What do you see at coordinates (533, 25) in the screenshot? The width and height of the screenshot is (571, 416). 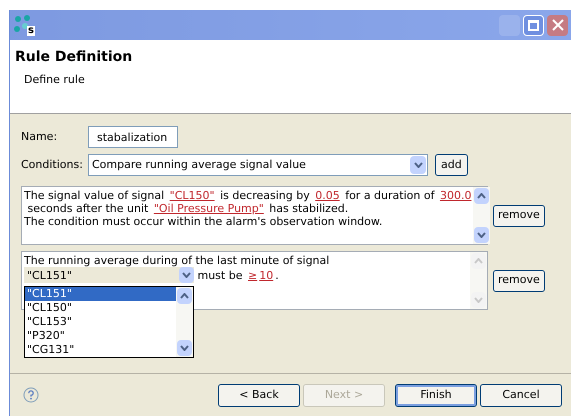 I see `maximize-button` at bounding box center [533, 25].